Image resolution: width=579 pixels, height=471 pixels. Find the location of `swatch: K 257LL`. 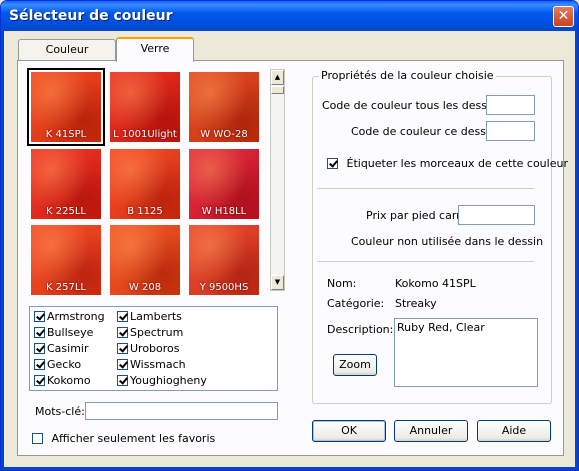

swatch: K 257LL is located at coordinates (66, 260).